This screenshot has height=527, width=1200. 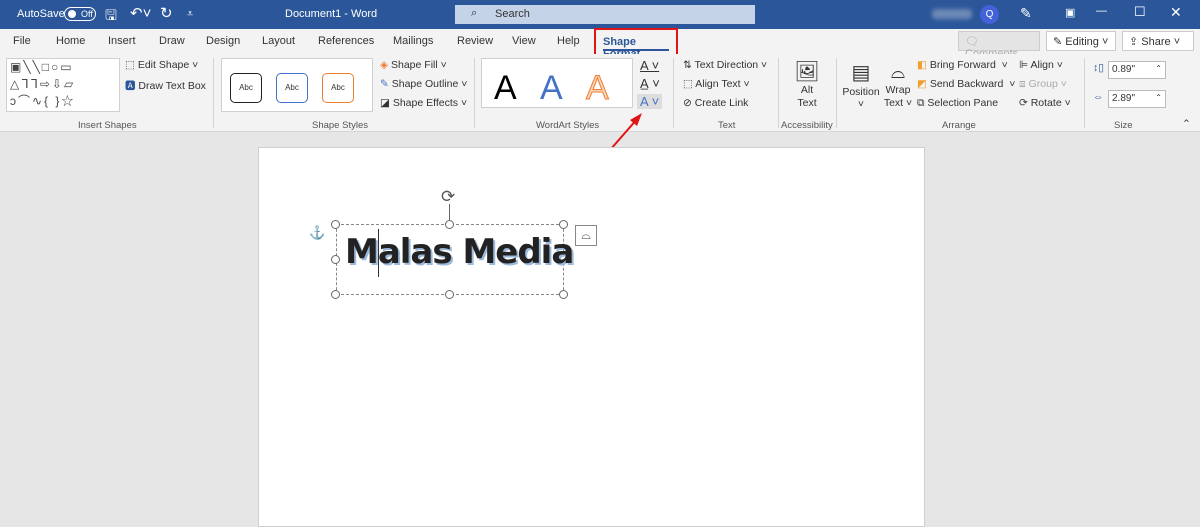 What do you see at coordinates (568, 41) in the screenshot?
I see `tab-help: Help` at bounding box center [568, 41].